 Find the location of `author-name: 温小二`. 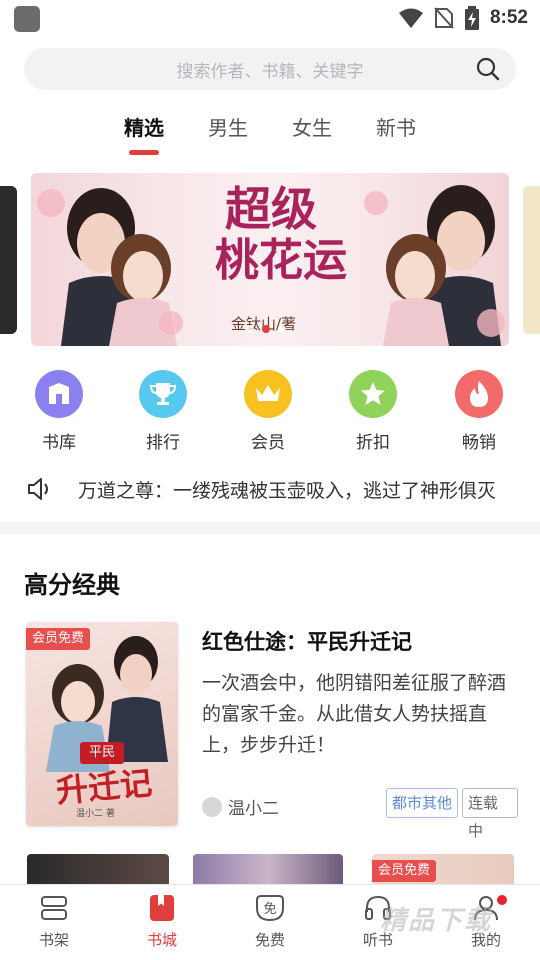

author-name: 温小二 is located at coordinates (253, 809).